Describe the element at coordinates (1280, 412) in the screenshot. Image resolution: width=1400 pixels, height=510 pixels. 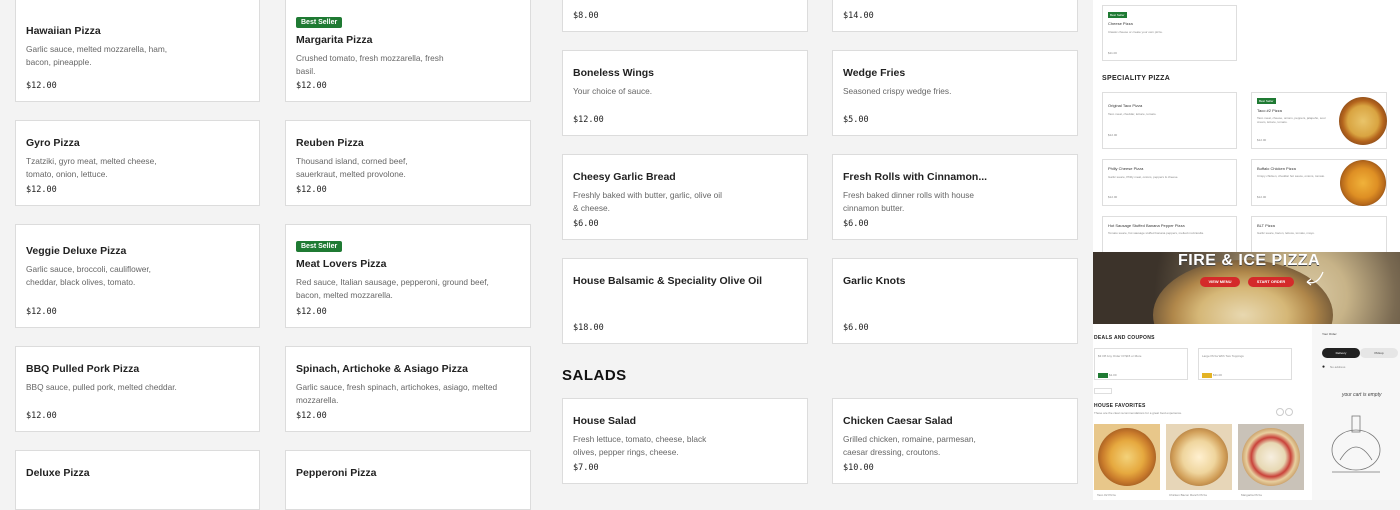
I see `carousel-prev-icon` at that location.